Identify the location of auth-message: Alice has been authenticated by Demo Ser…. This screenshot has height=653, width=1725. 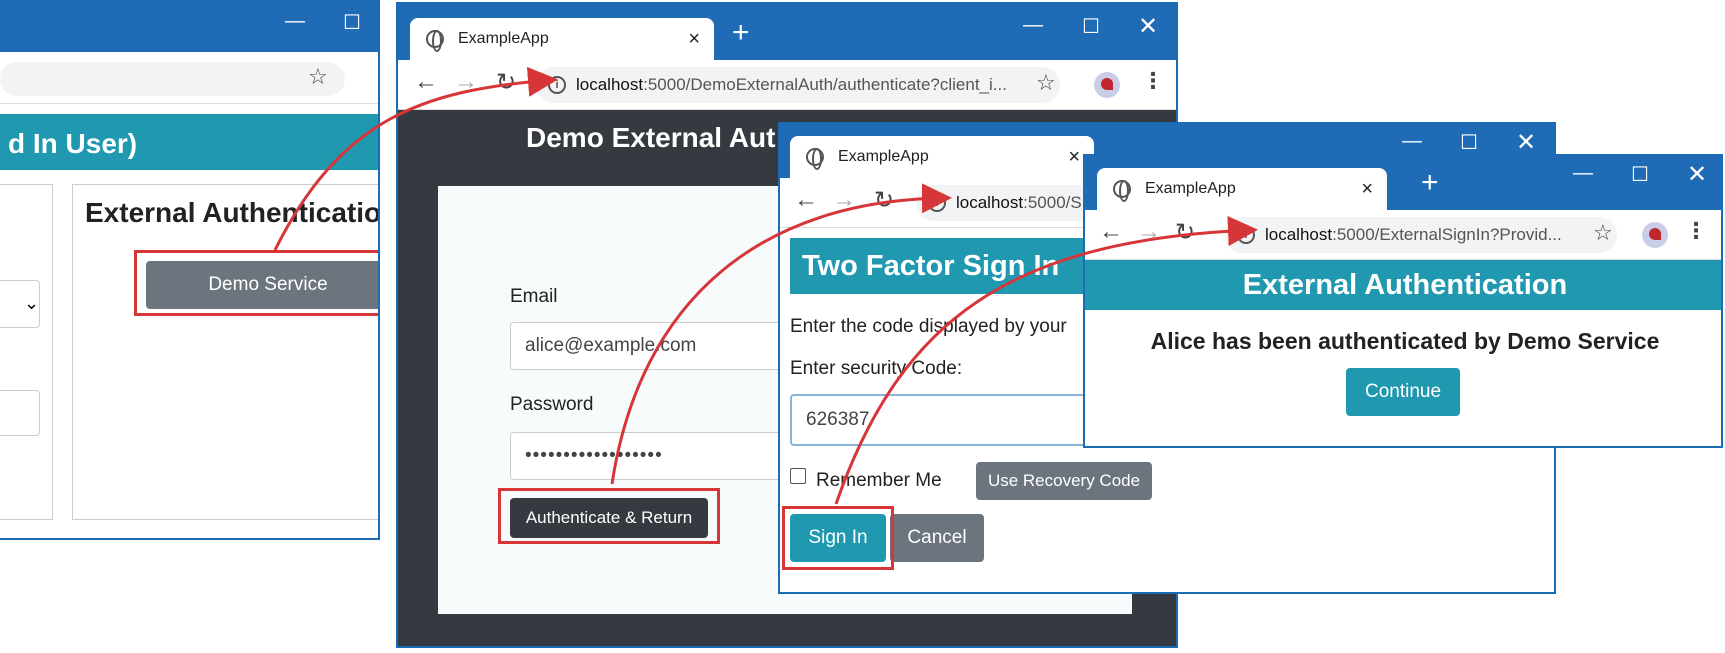
(1405, 341).